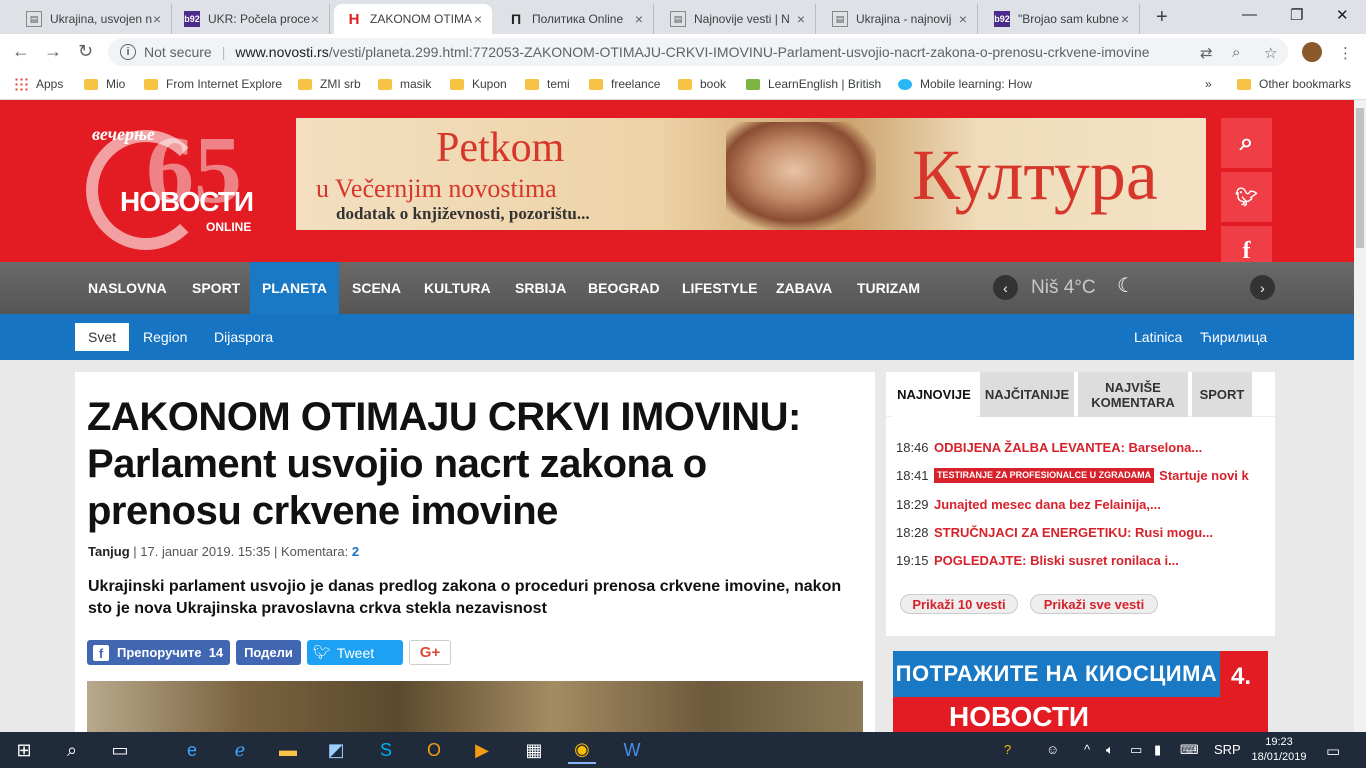 The height and width of the screenshot is (768, 1366). I want to click on forward-arrow-icon: →, so click(53, 51).